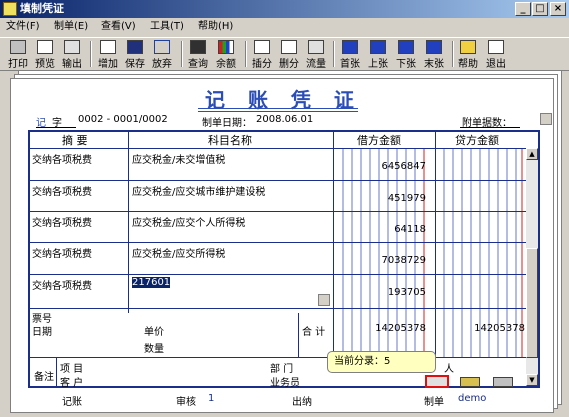  I want to click on add-button: 增加, so click(108, 54).